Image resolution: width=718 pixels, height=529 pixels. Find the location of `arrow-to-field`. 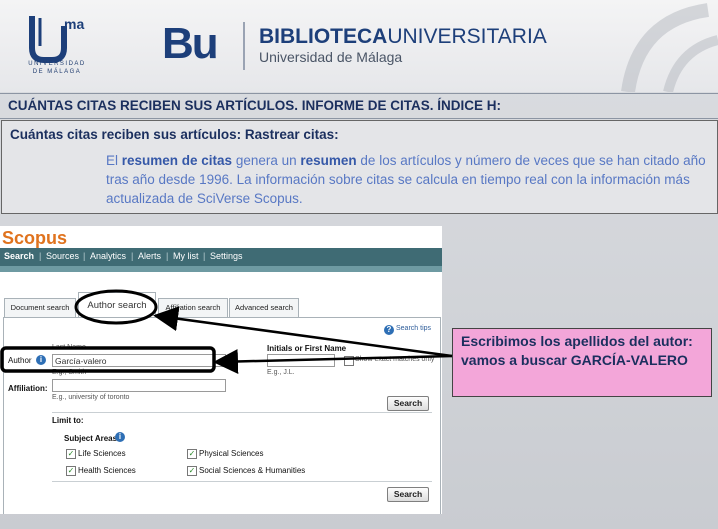

arrow-to-field is located at coordinates (333, 361).